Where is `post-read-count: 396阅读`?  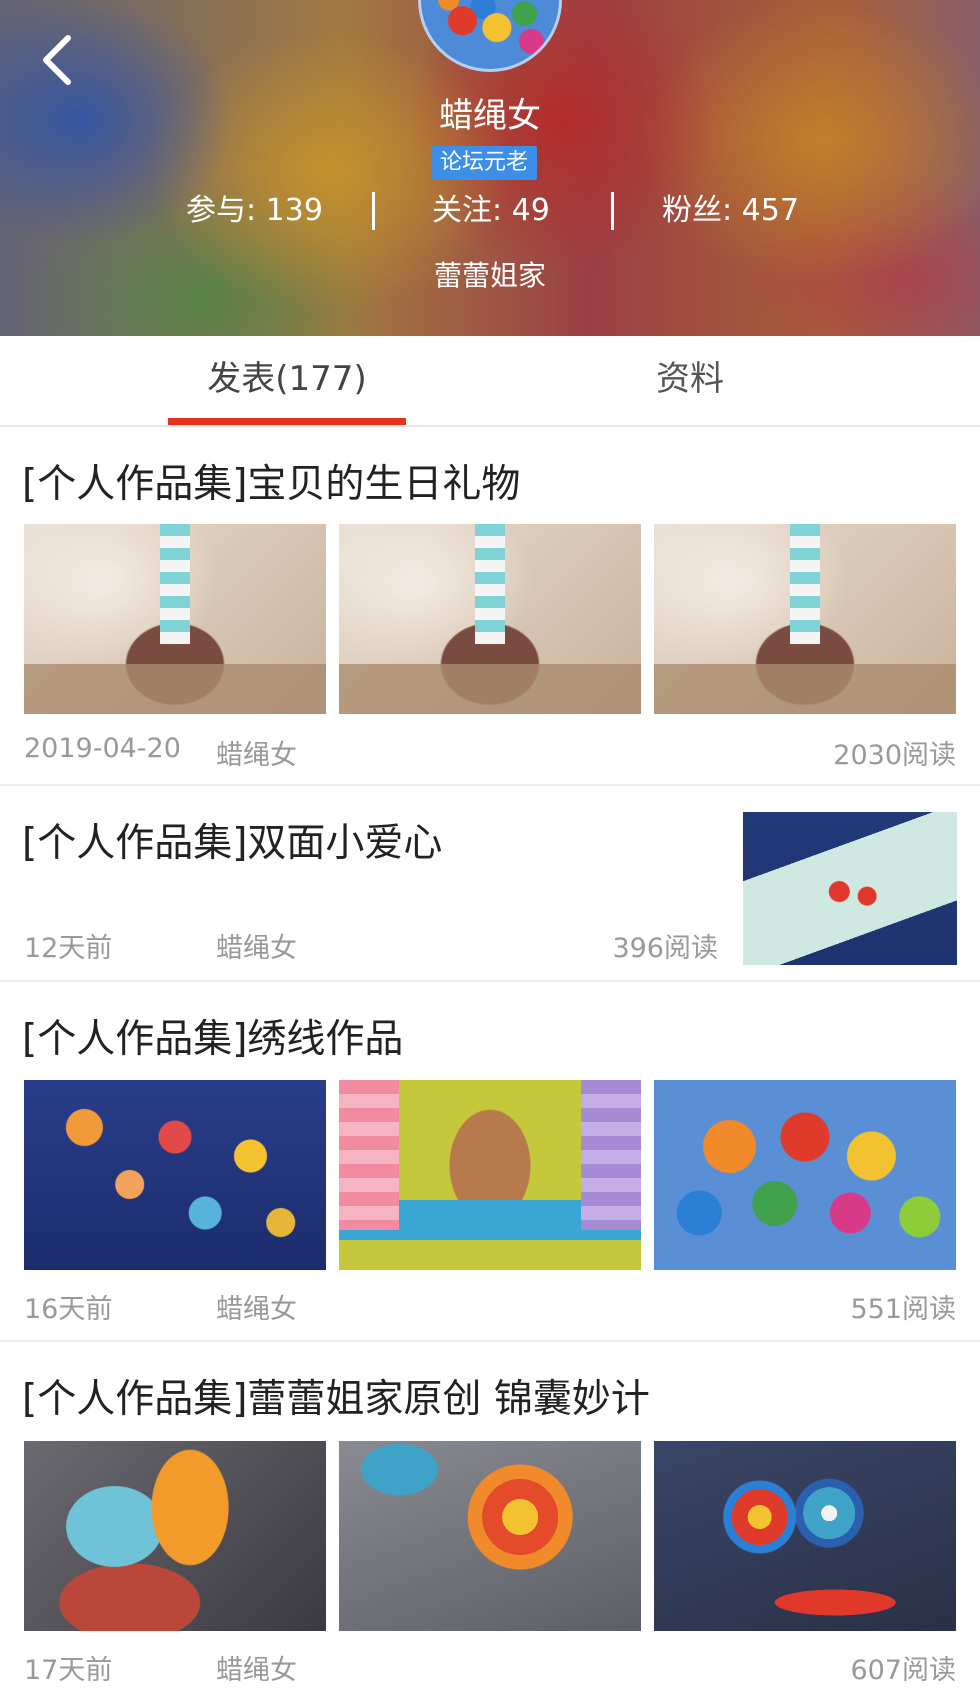
post-read-count: 396阅读 is located at coordinates (665, 948).